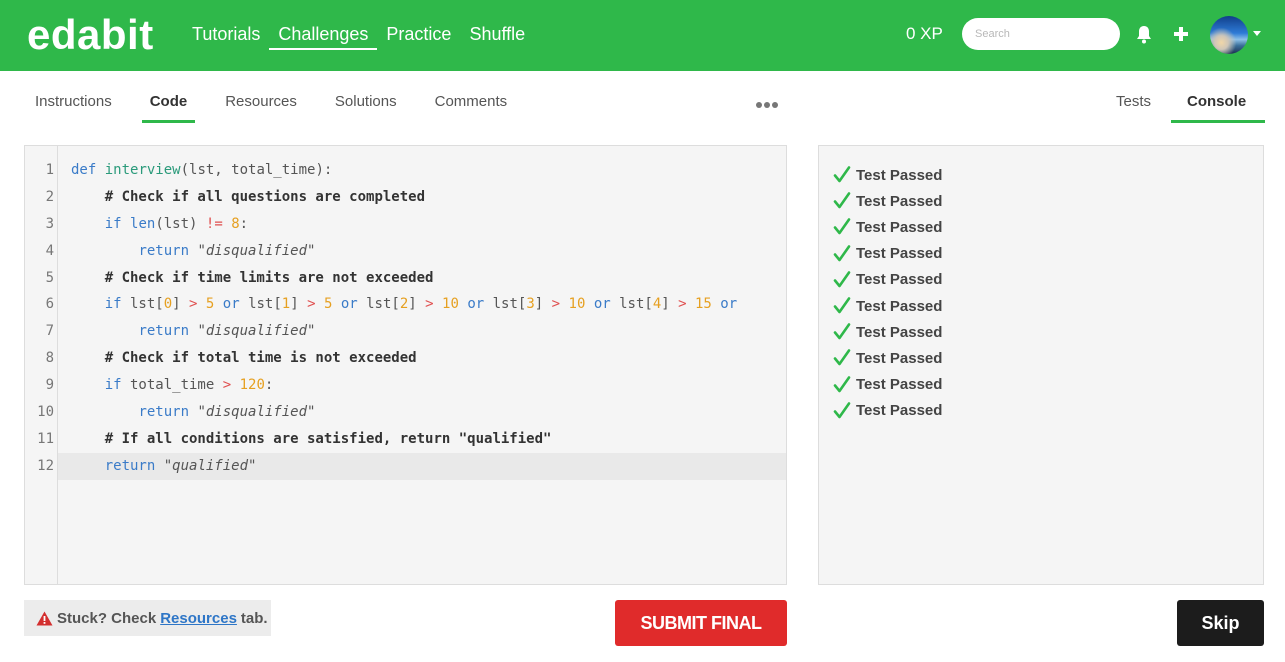 The image size is (1285, 662). What do you see at coordinates (107, 618) in the screenshot?
I see `stuck-text: Stuck? Check` at bounding box center [107, 618].